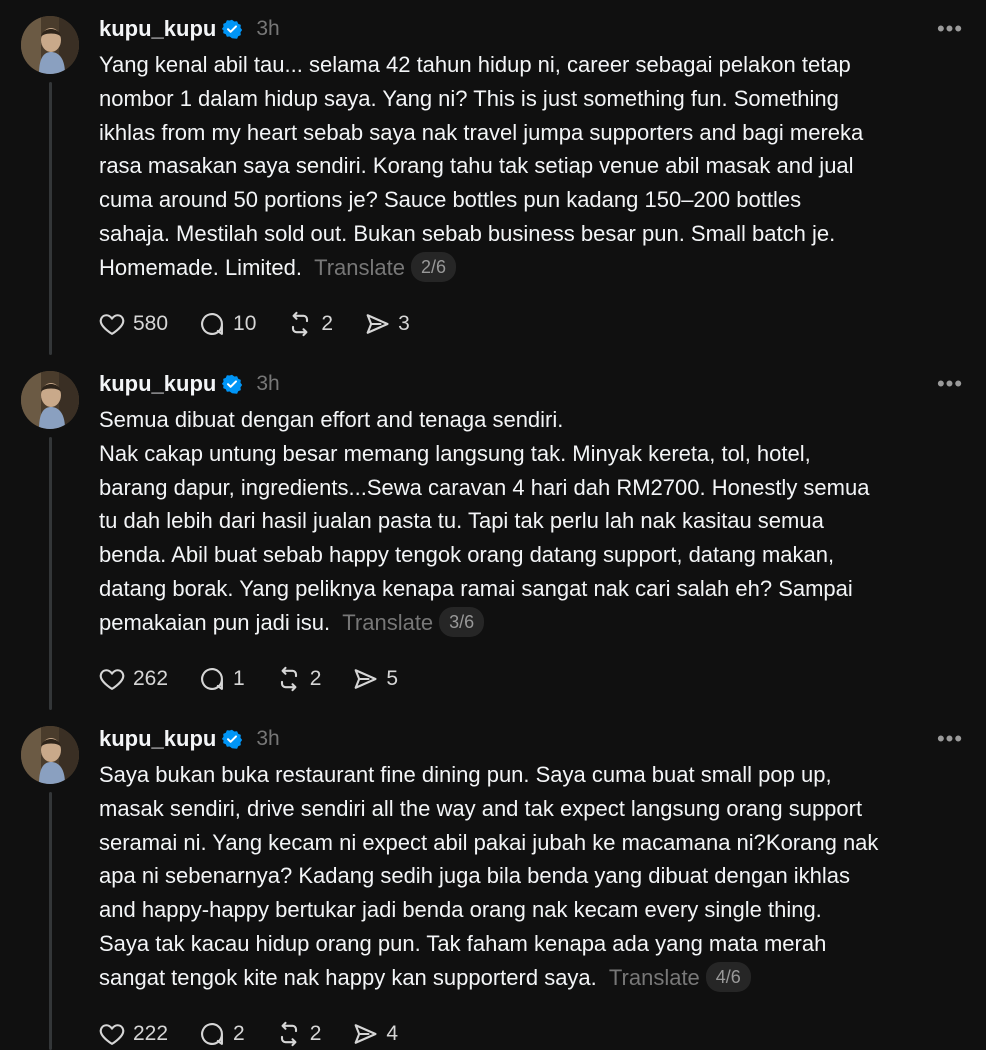  I want to click on share-button: 3, so click(386, 324).